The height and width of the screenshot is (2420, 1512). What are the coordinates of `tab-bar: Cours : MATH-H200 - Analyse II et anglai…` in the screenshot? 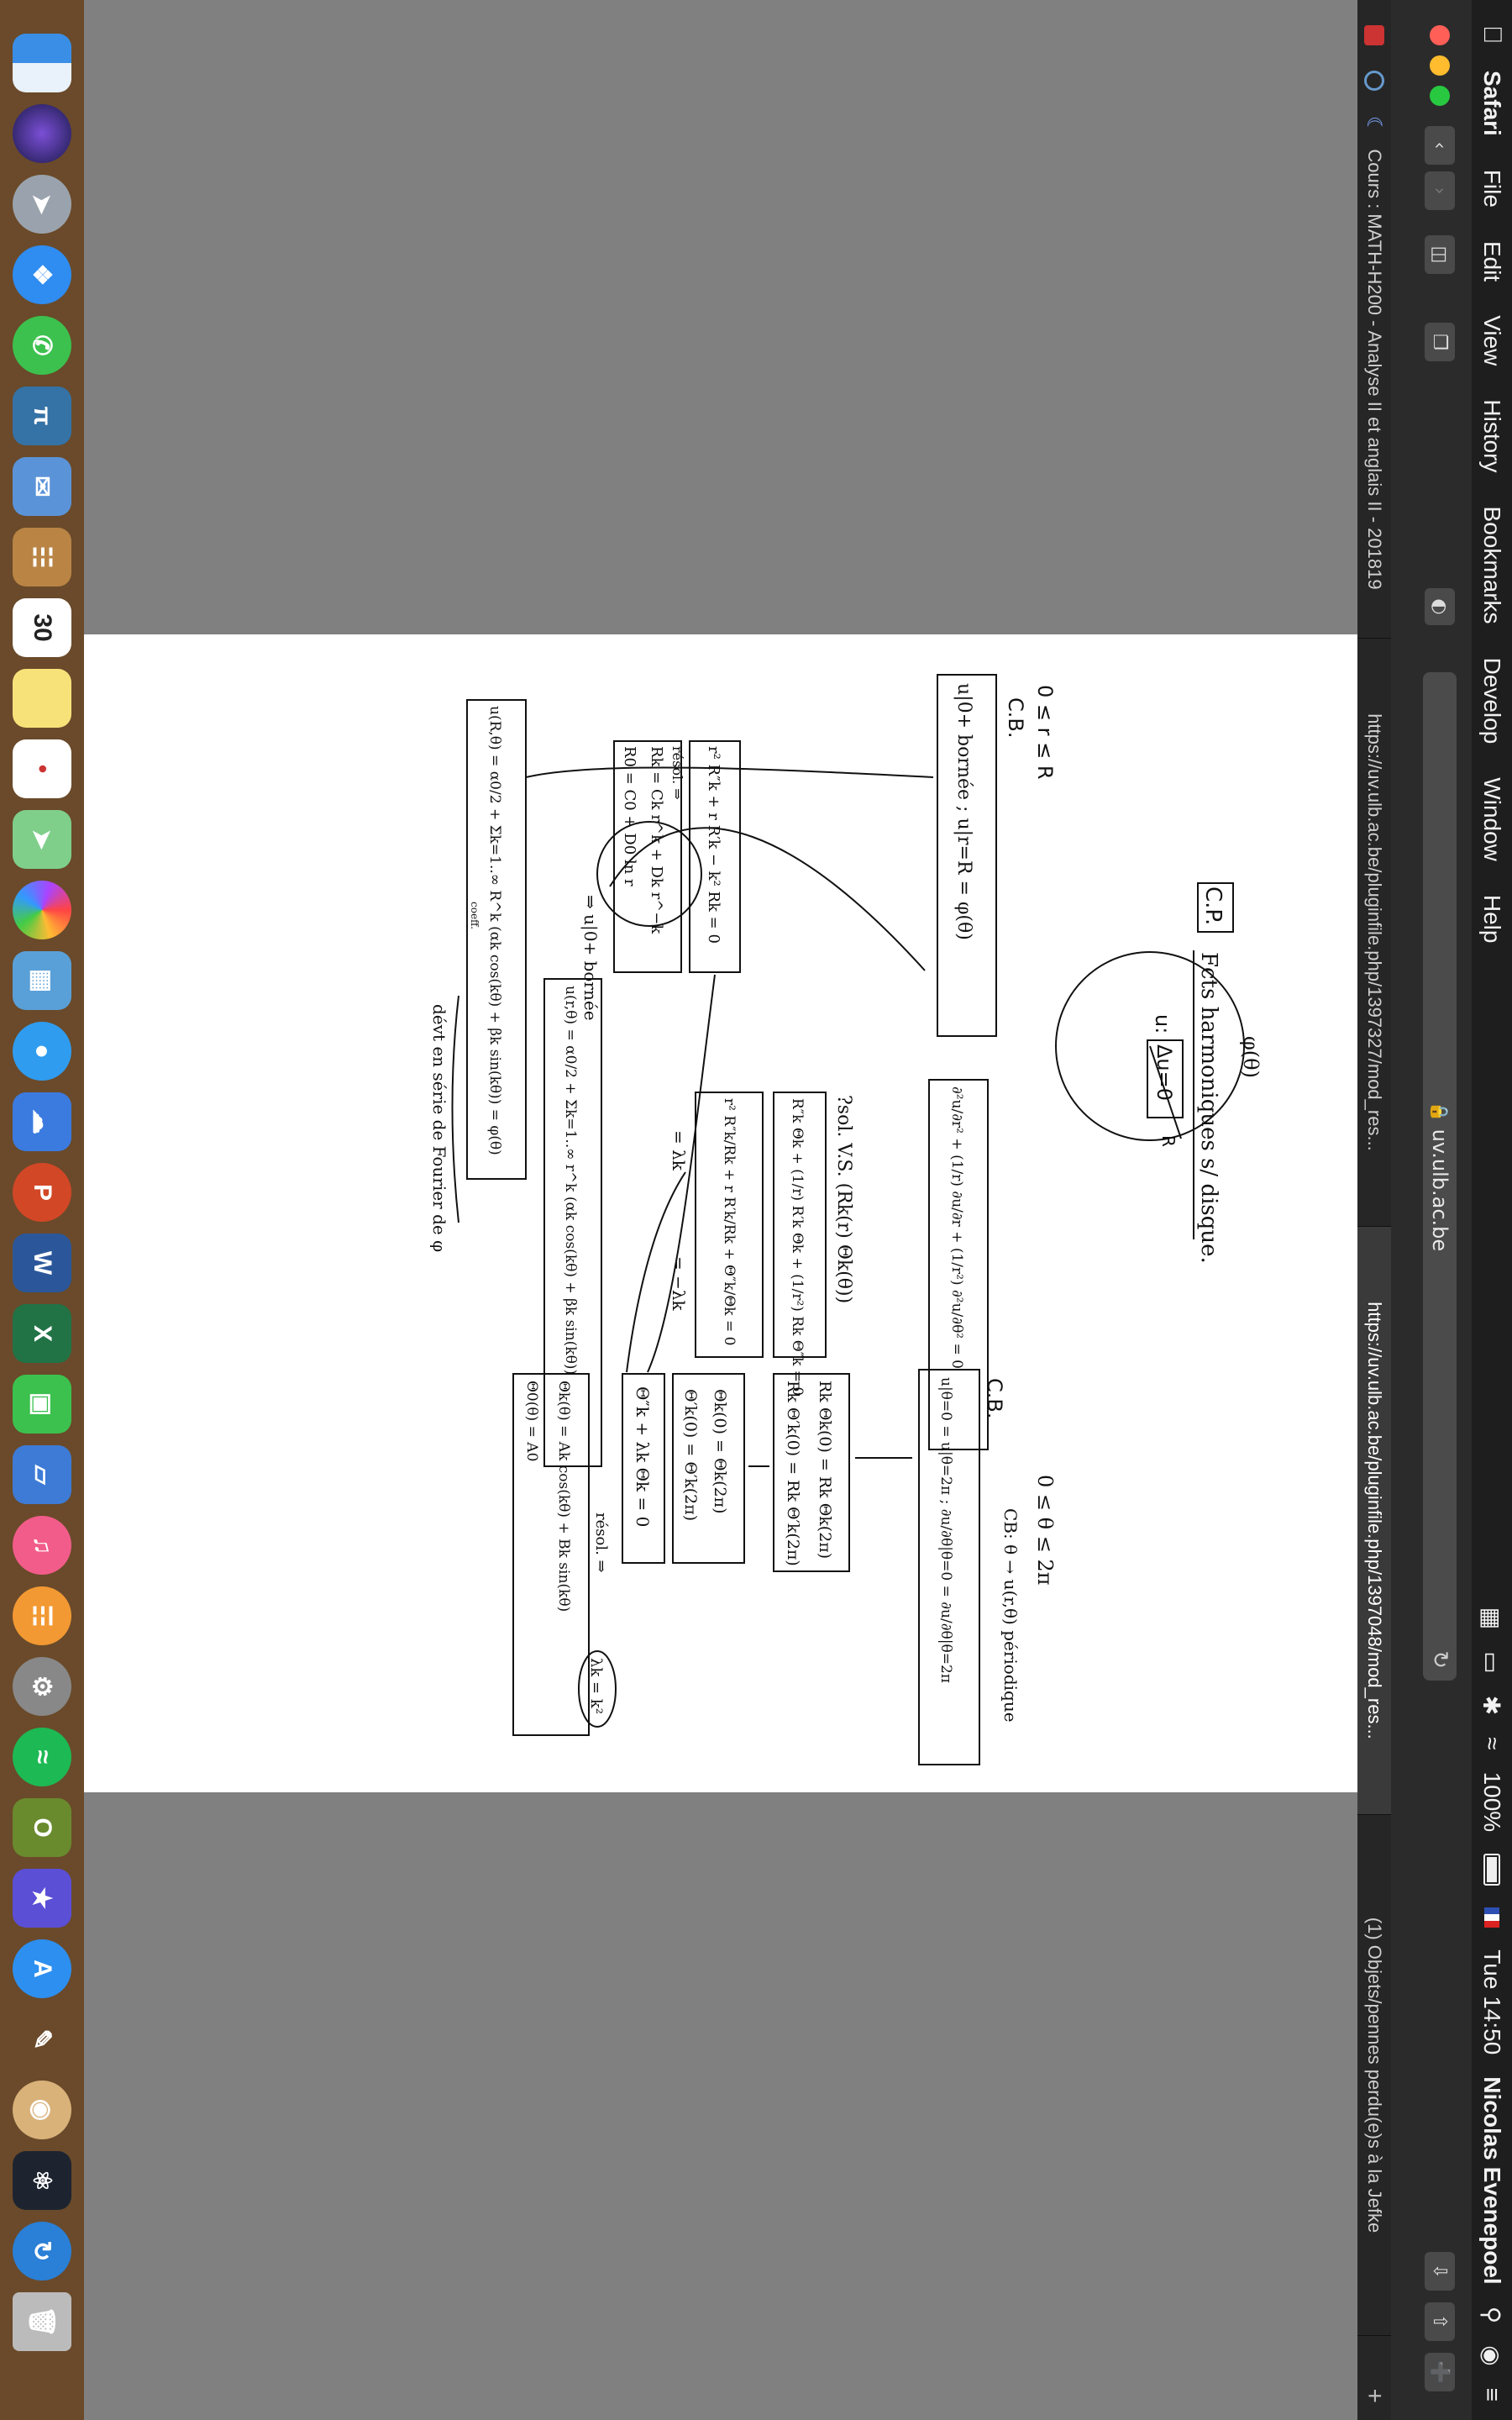 It's located at (1374, 1210).